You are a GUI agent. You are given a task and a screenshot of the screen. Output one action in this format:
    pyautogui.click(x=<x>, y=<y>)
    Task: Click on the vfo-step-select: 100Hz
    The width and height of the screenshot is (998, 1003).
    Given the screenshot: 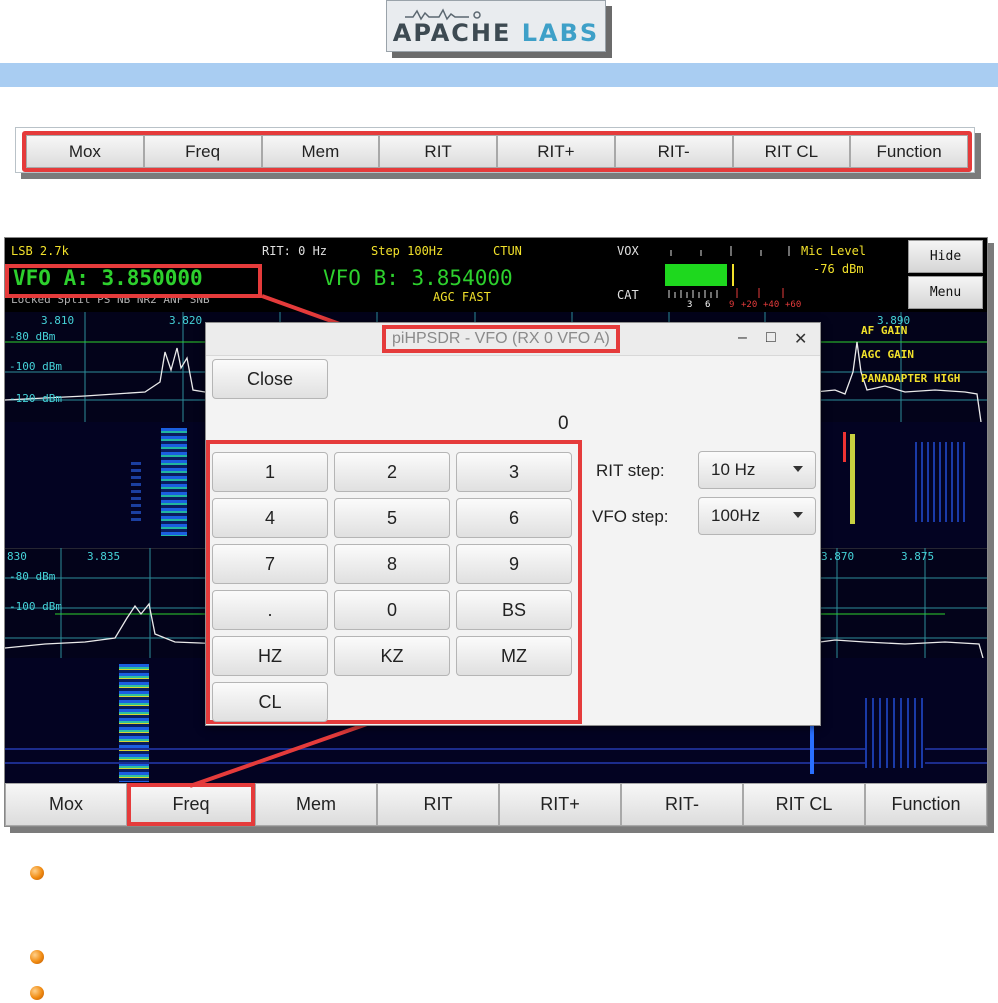 What is the action you would take?
    pyautogui.click(x=757, y=516)
    